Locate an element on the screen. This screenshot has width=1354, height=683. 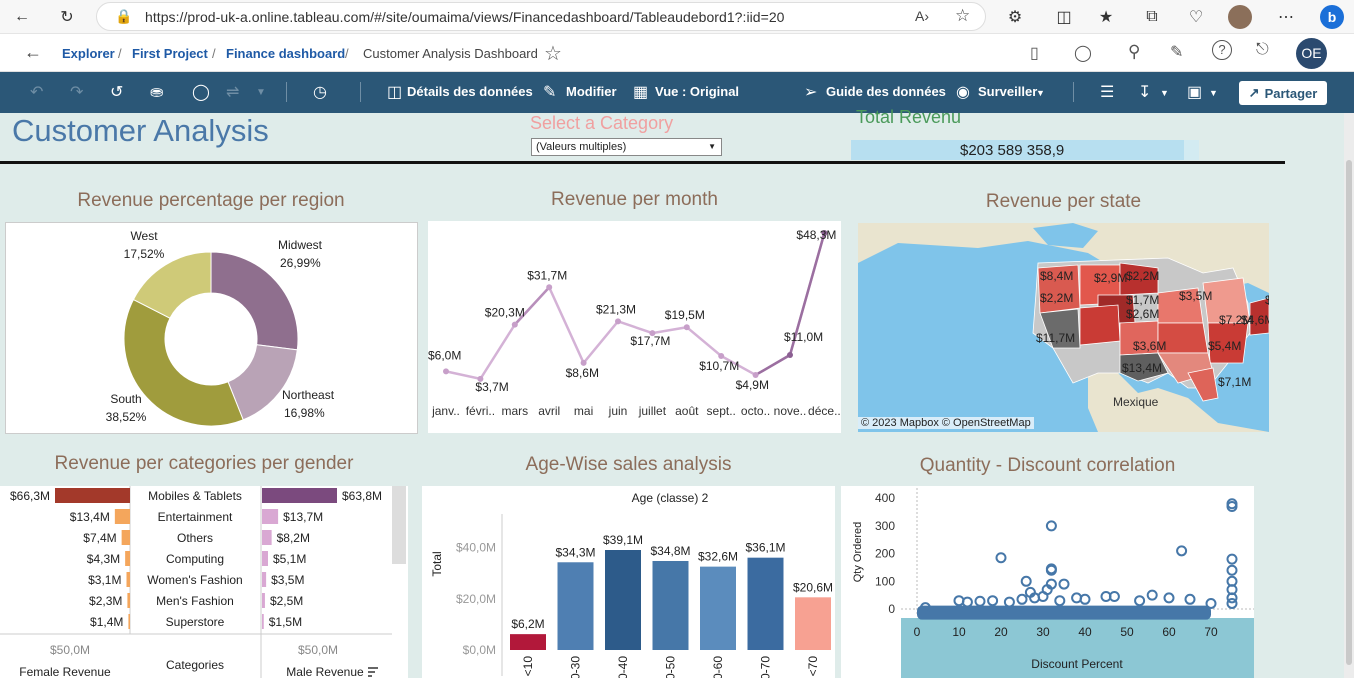
user-avatar: OE is located at coordinates (1311, 53).